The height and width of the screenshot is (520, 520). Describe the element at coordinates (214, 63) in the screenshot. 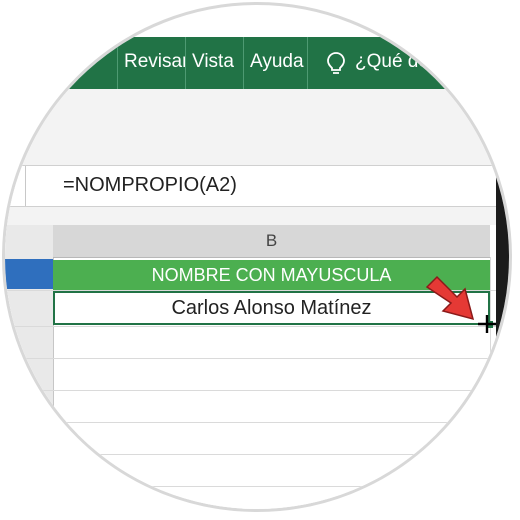

I see `tab-vista: Vista` at that location.